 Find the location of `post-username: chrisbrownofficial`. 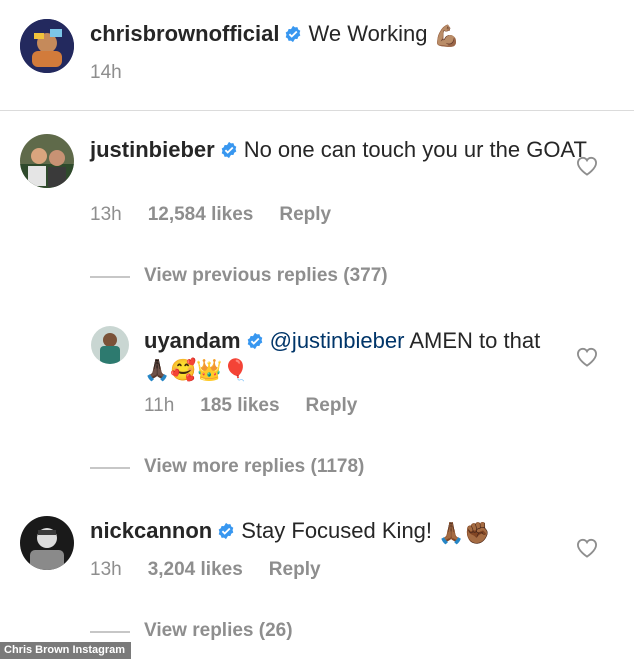

post-username: chrisbrownofficial is located at coordinates (184, 33).